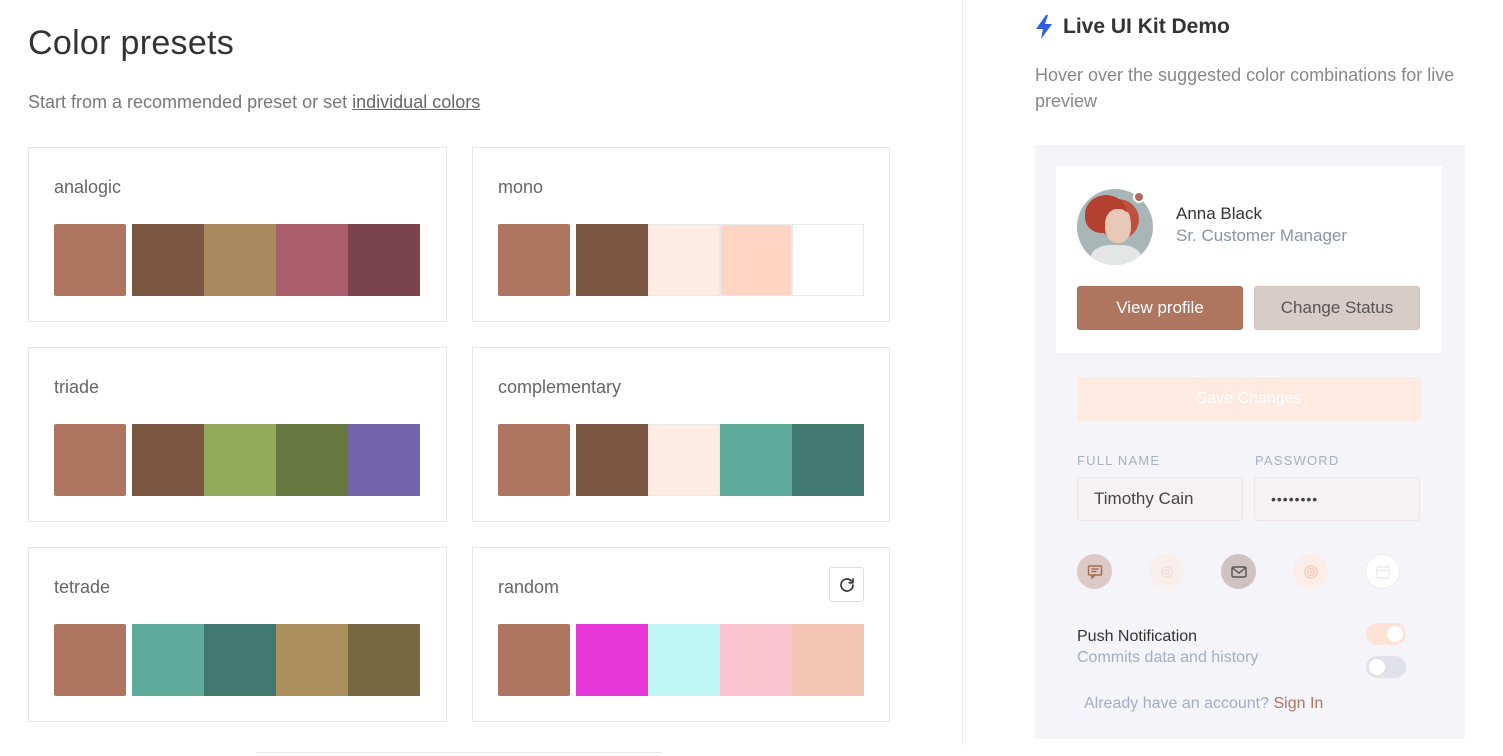 The width and height of the screenshot is (1503, 756). What do you see at coordinates (1160, 308) in the screenshot?
I see `view-profile-button: View profile` at bounding box center [1160, 308].